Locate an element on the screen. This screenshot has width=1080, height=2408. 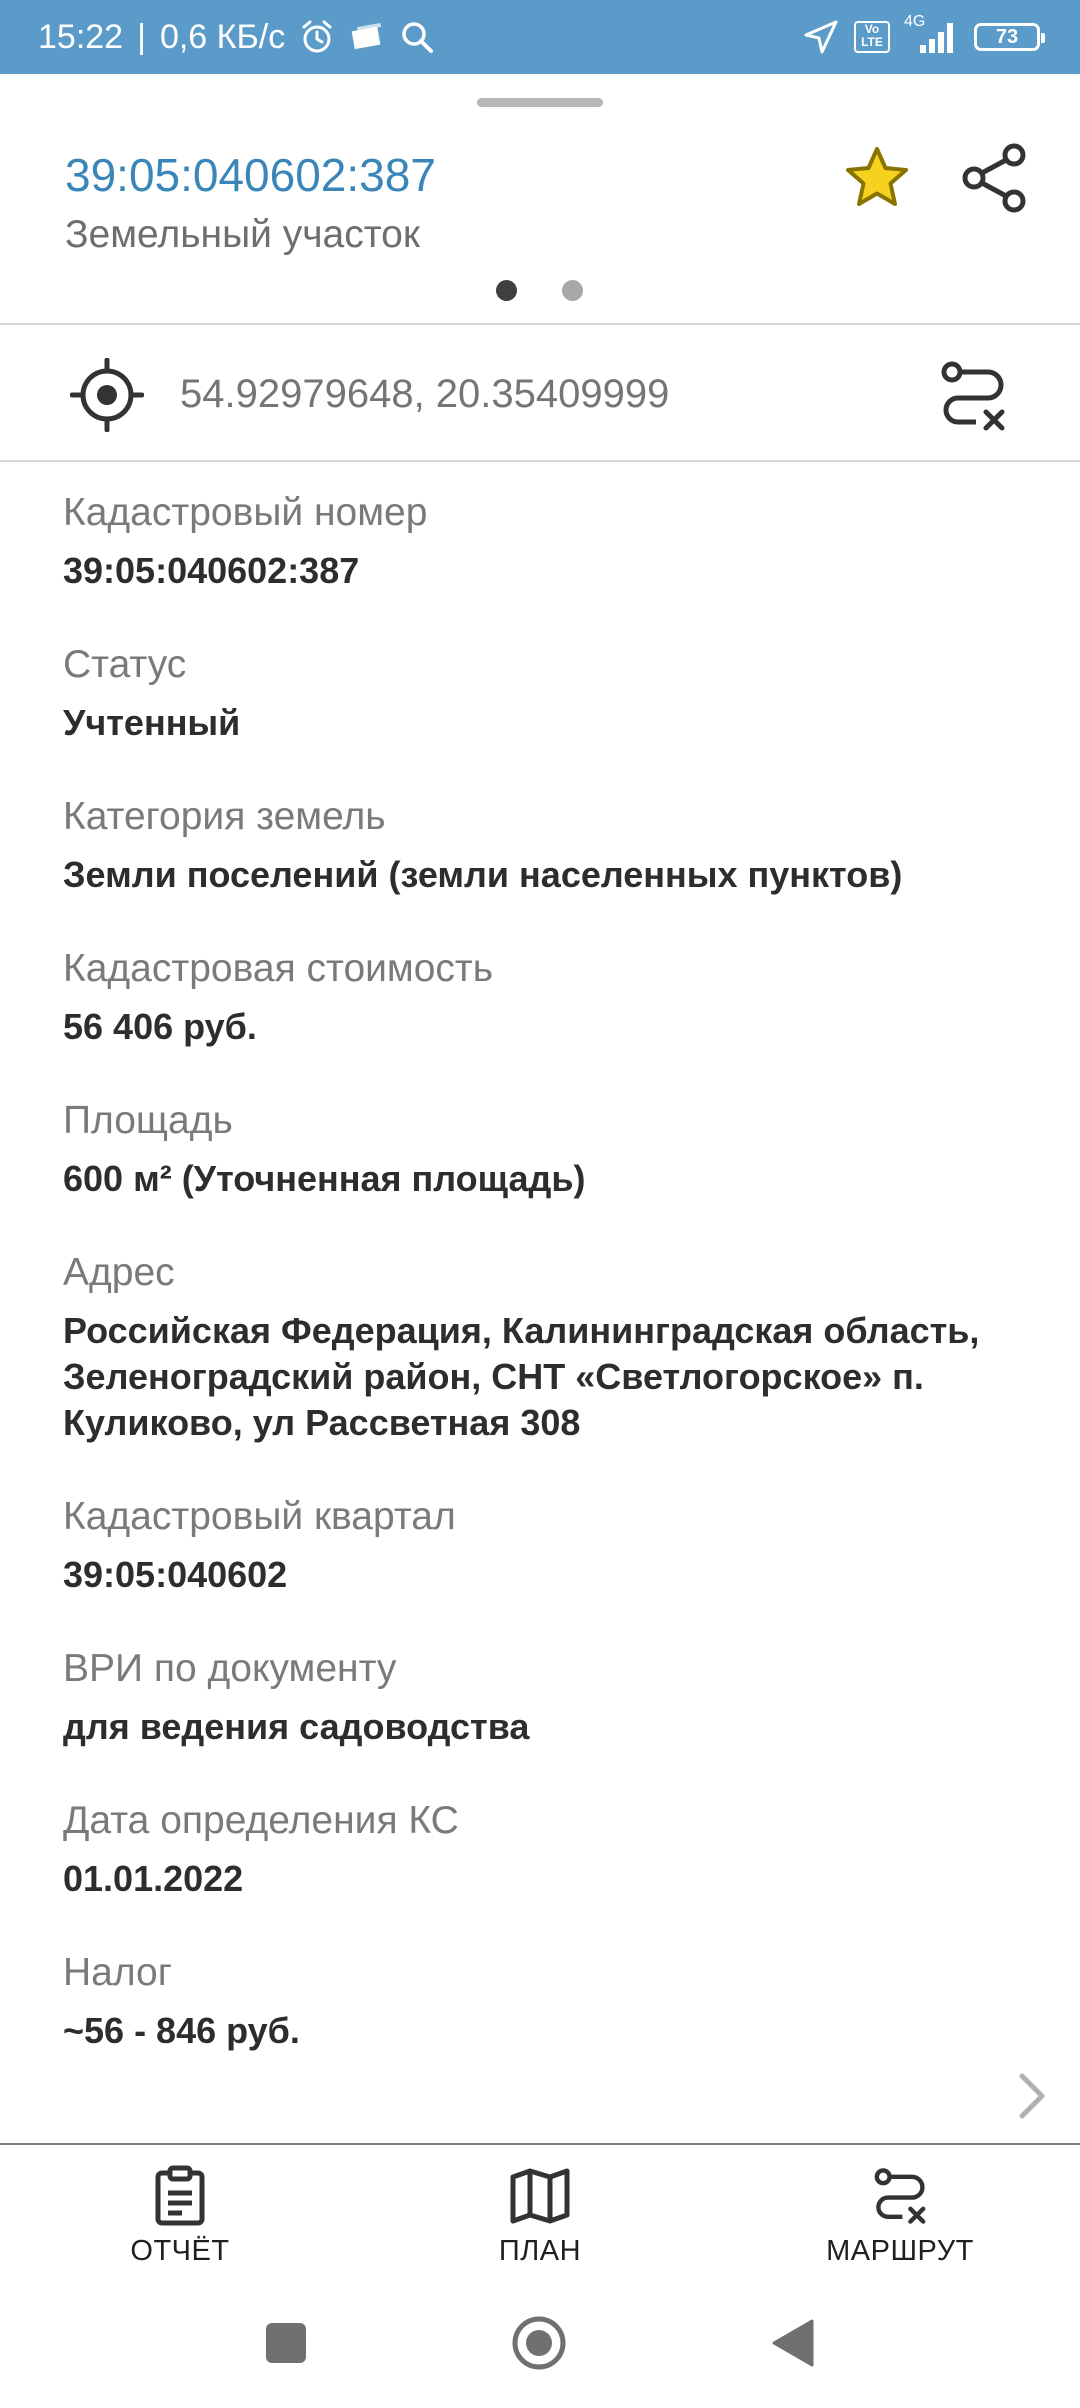
chevron-right-icon is located at coordinates (1032, 2096).